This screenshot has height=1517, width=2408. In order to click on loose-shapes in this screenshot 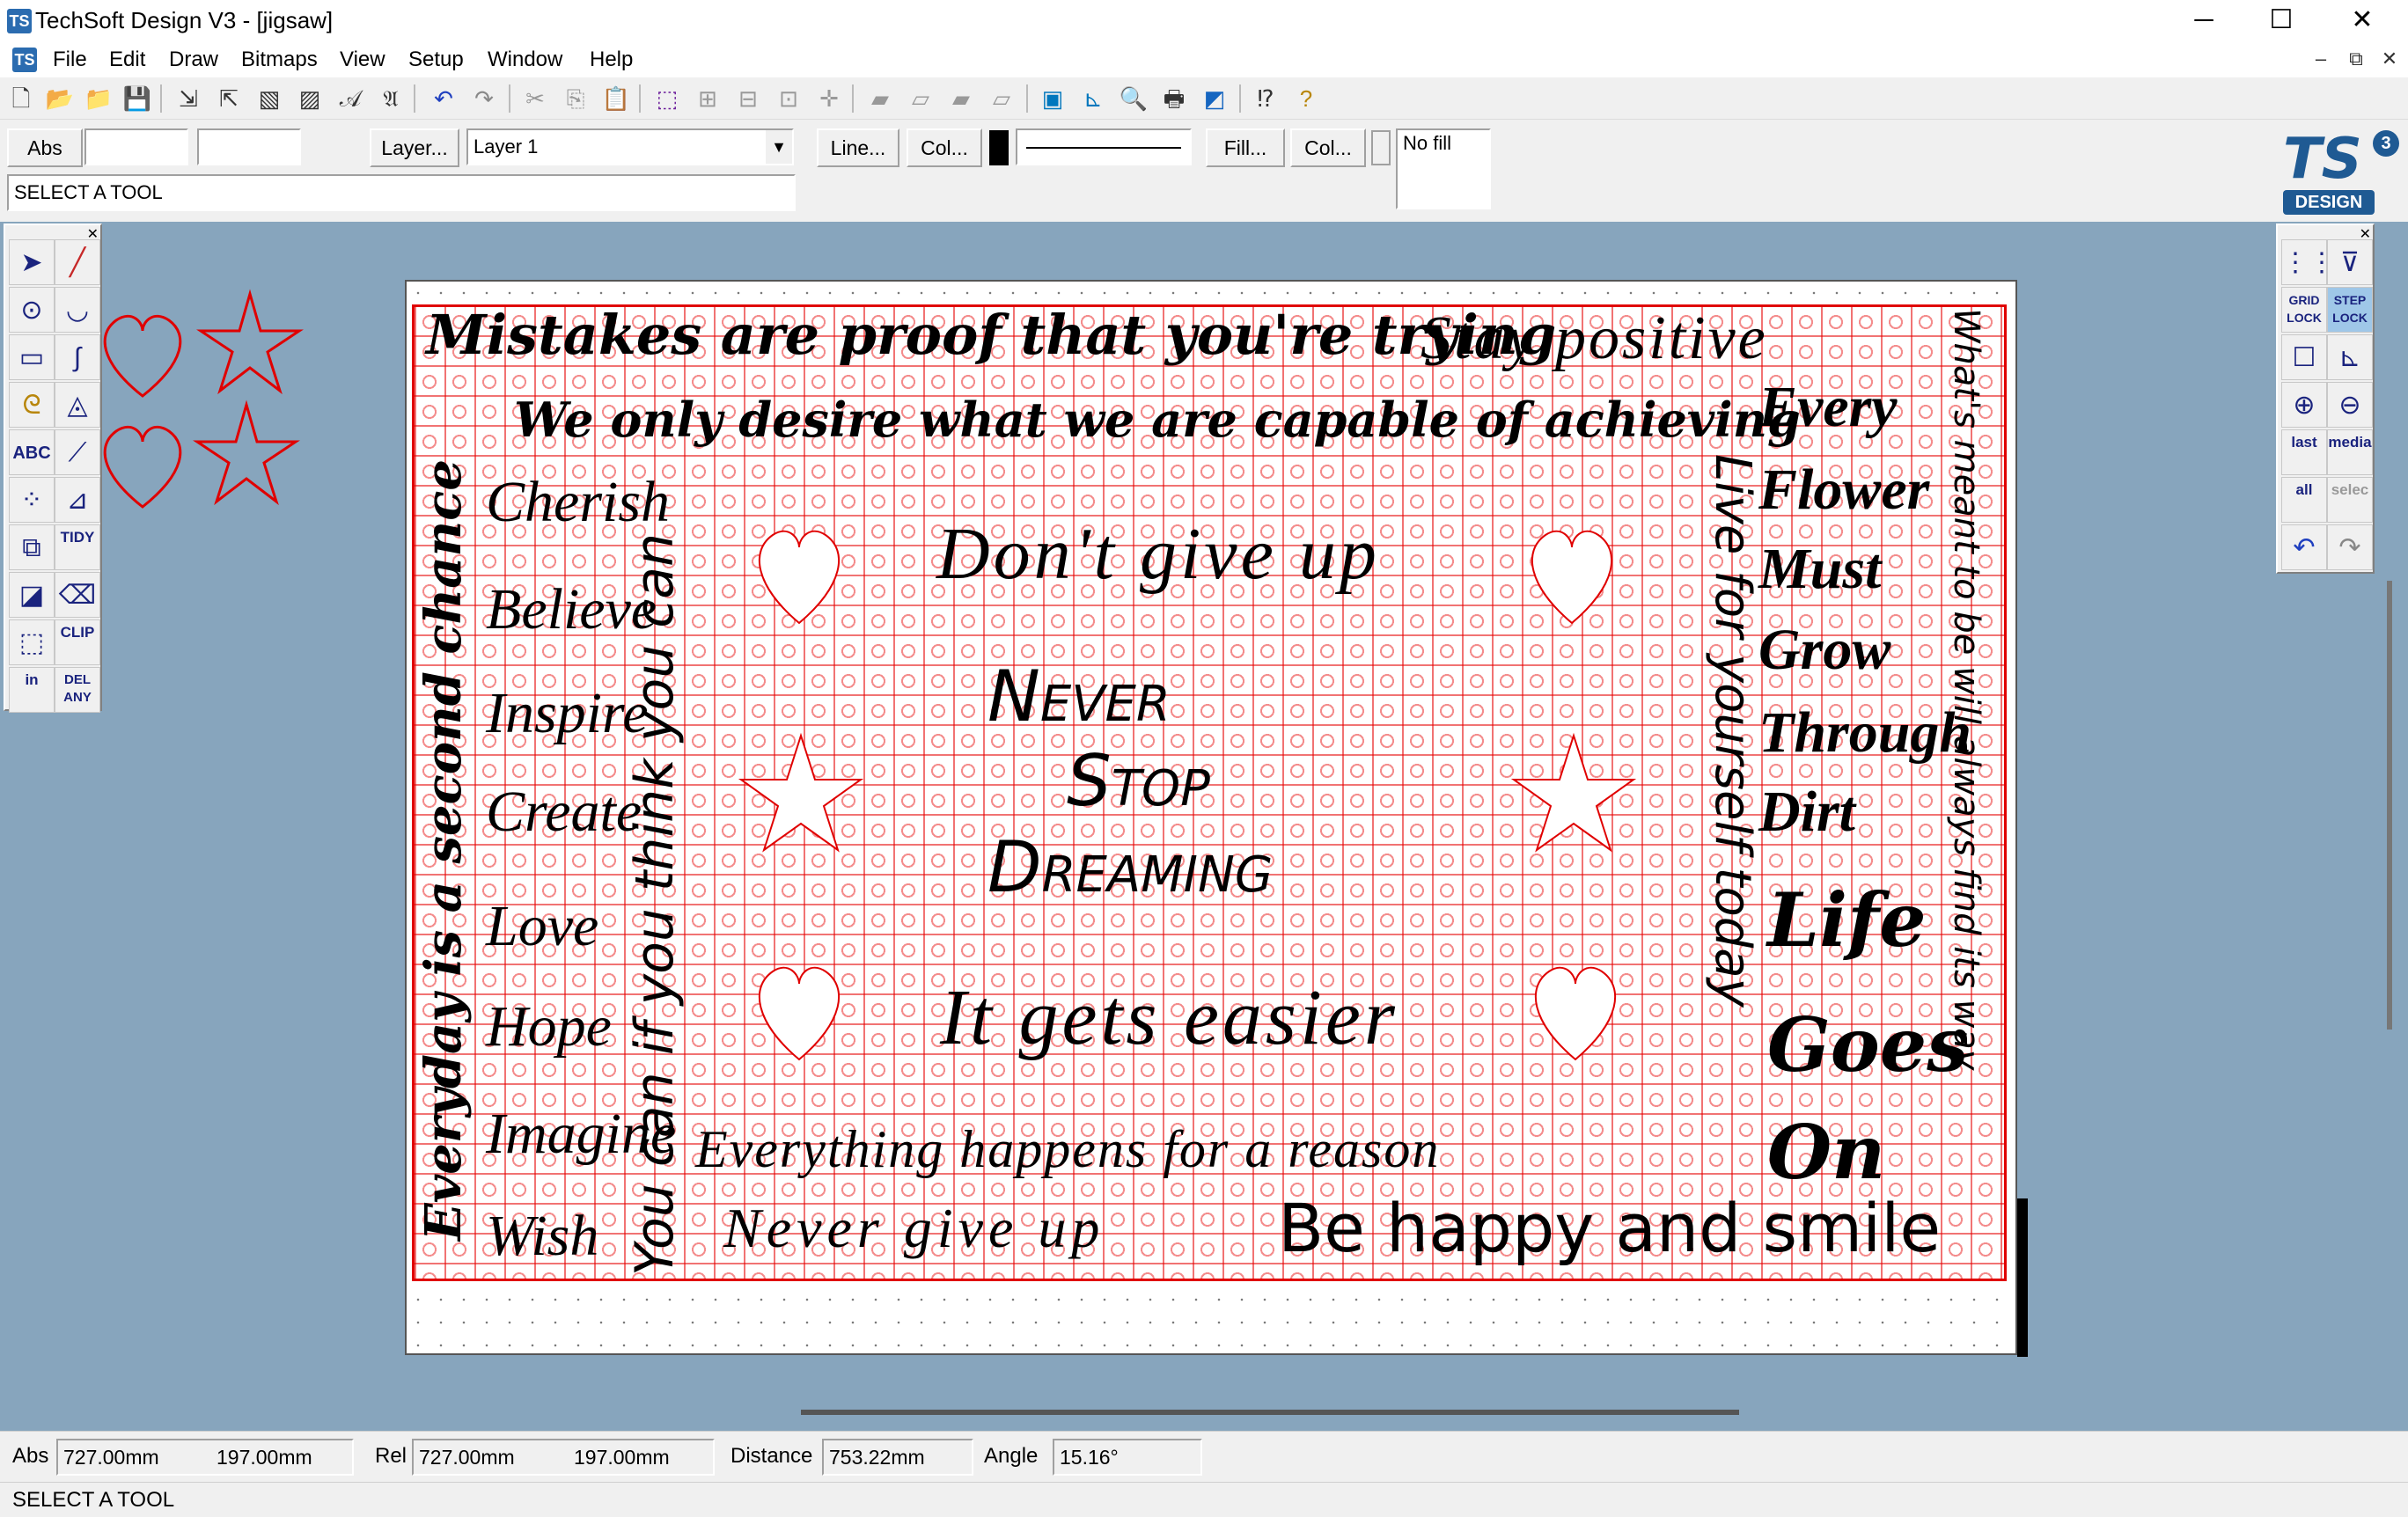, I will do `click(204, 405)`.